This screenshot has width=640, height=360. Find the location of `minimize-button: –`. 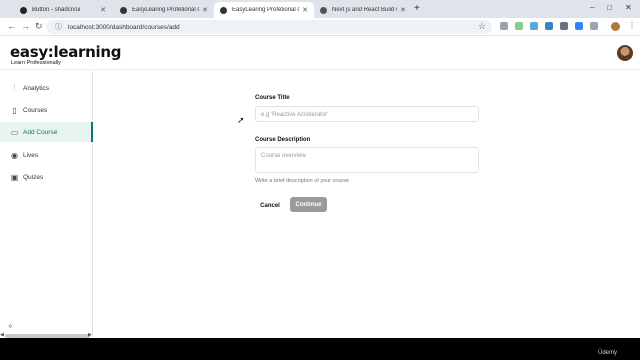

minimize-button: – is located at coordinates (592, 7).